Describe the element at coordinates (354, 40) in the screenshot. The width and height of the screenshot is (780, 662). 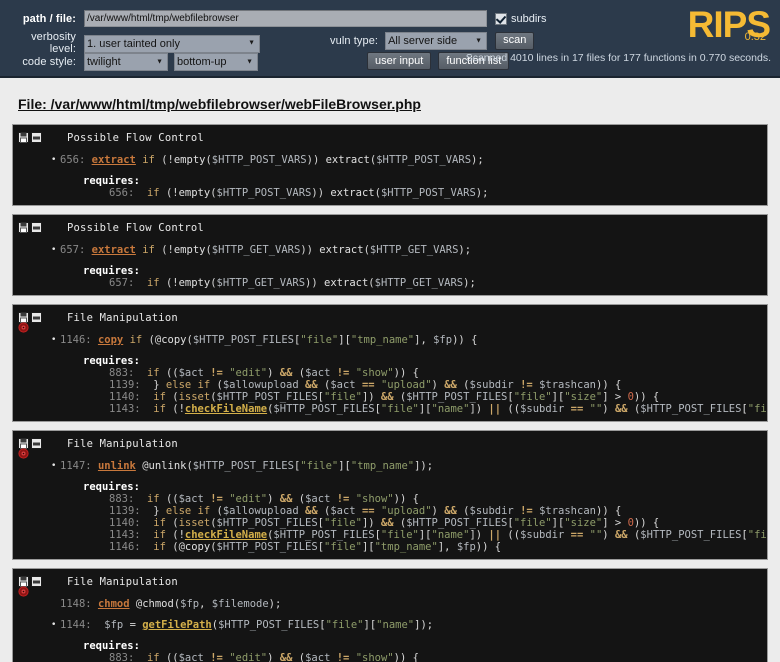
I see `vulntype-label: vuln type:` at that location.